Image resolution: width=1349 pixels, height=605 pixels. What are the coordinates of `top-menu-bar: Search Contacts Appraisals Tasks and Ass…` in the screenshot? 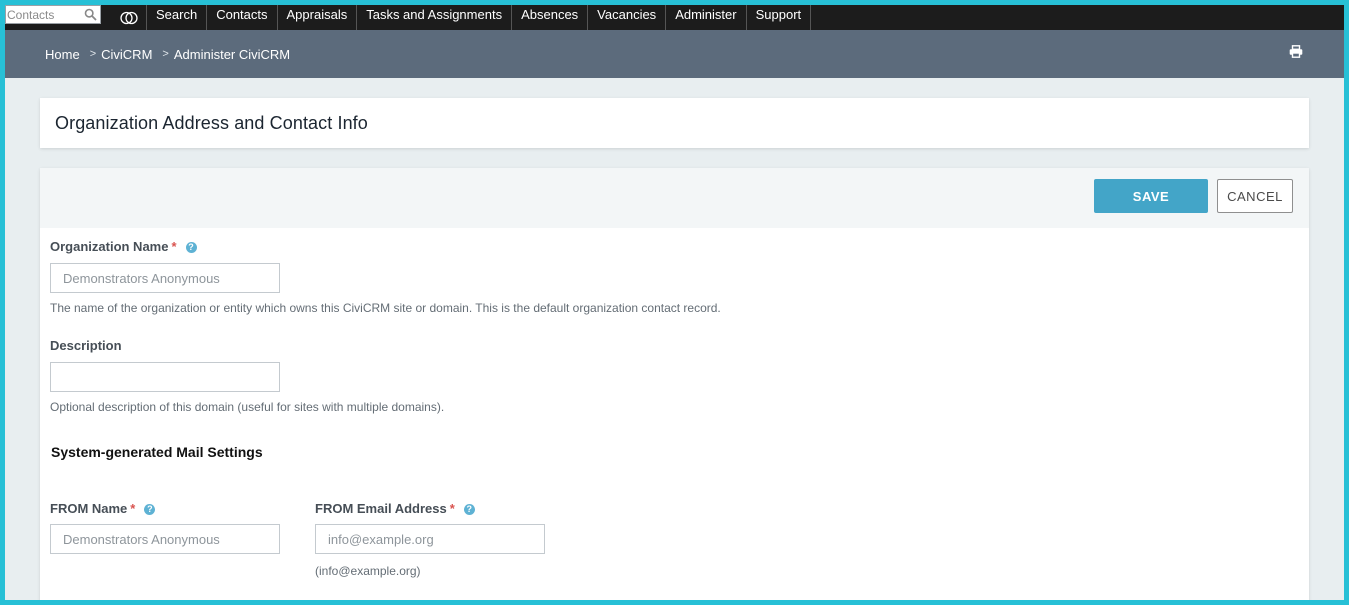 It's located at (674, 17).